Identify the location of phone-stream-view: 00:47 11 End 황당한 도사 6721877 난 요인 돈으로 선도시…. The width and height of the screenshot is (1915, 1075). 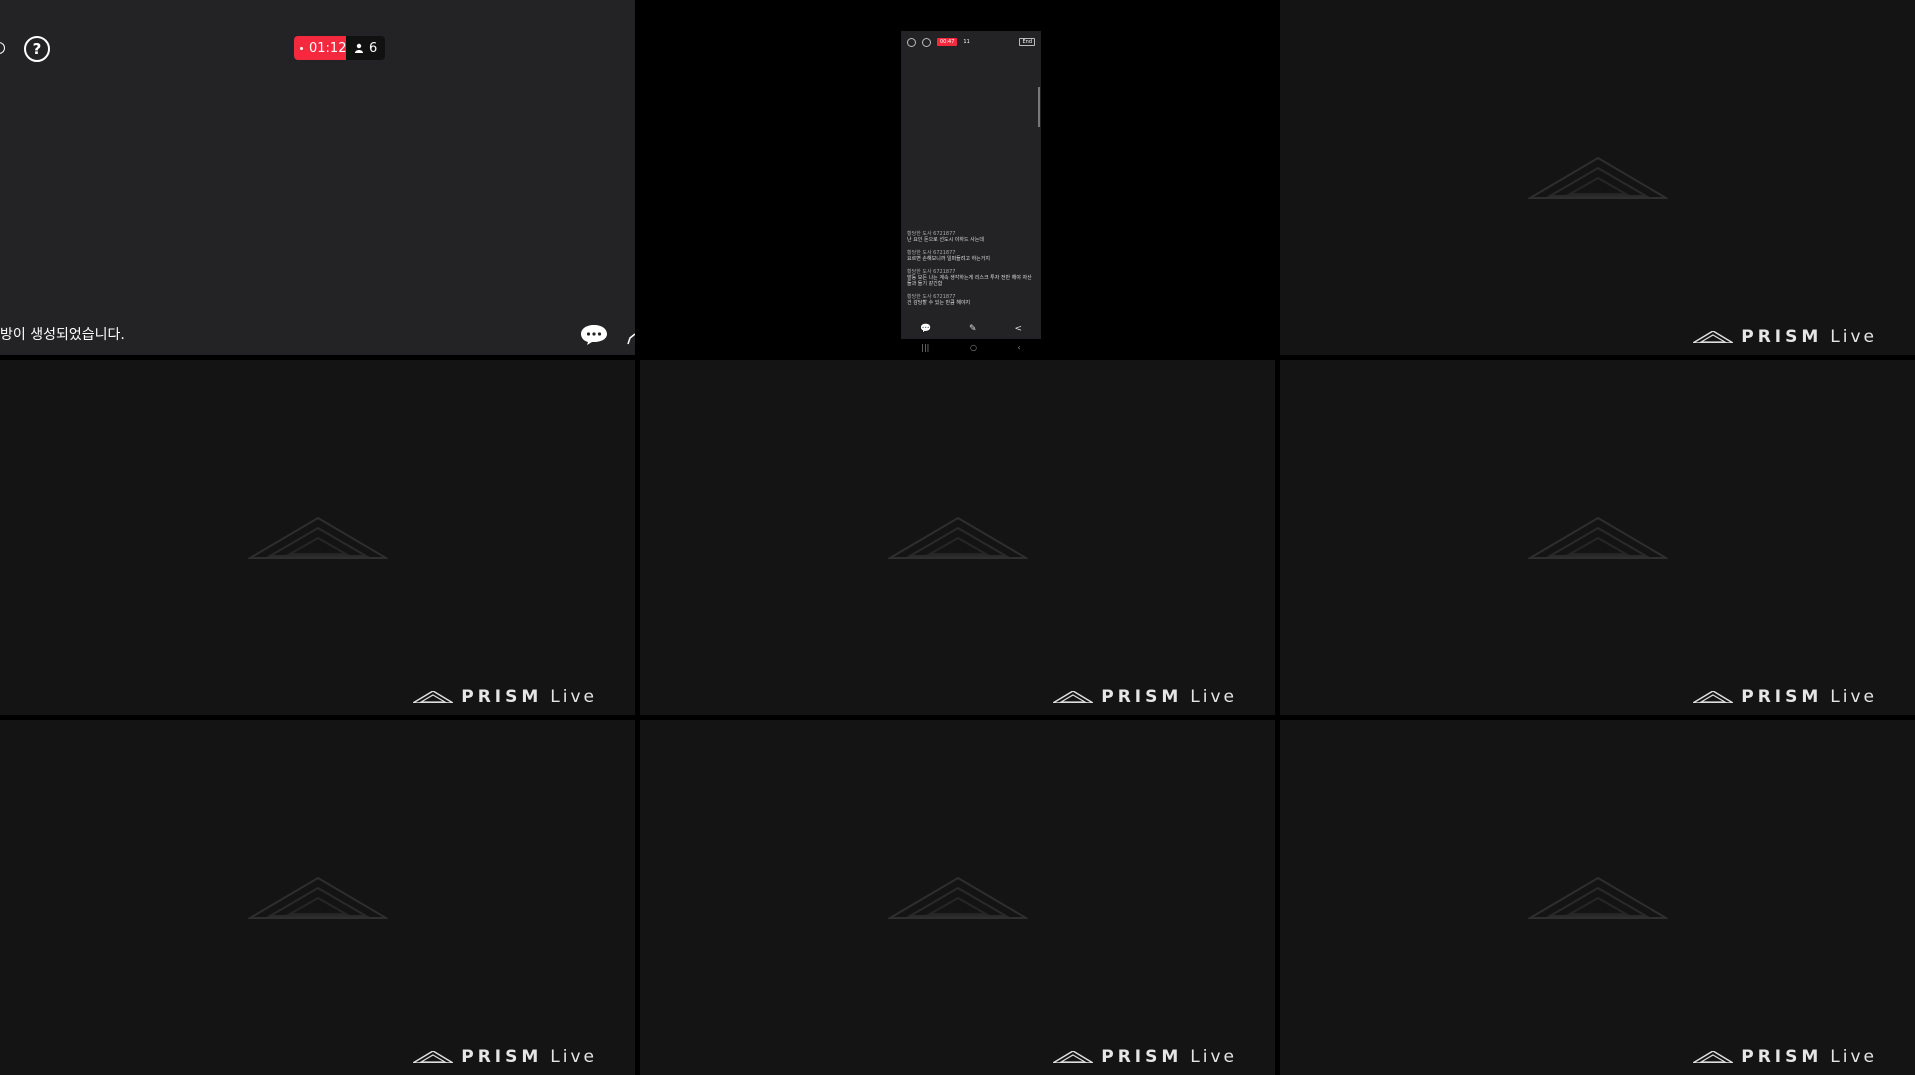
(957, 177).